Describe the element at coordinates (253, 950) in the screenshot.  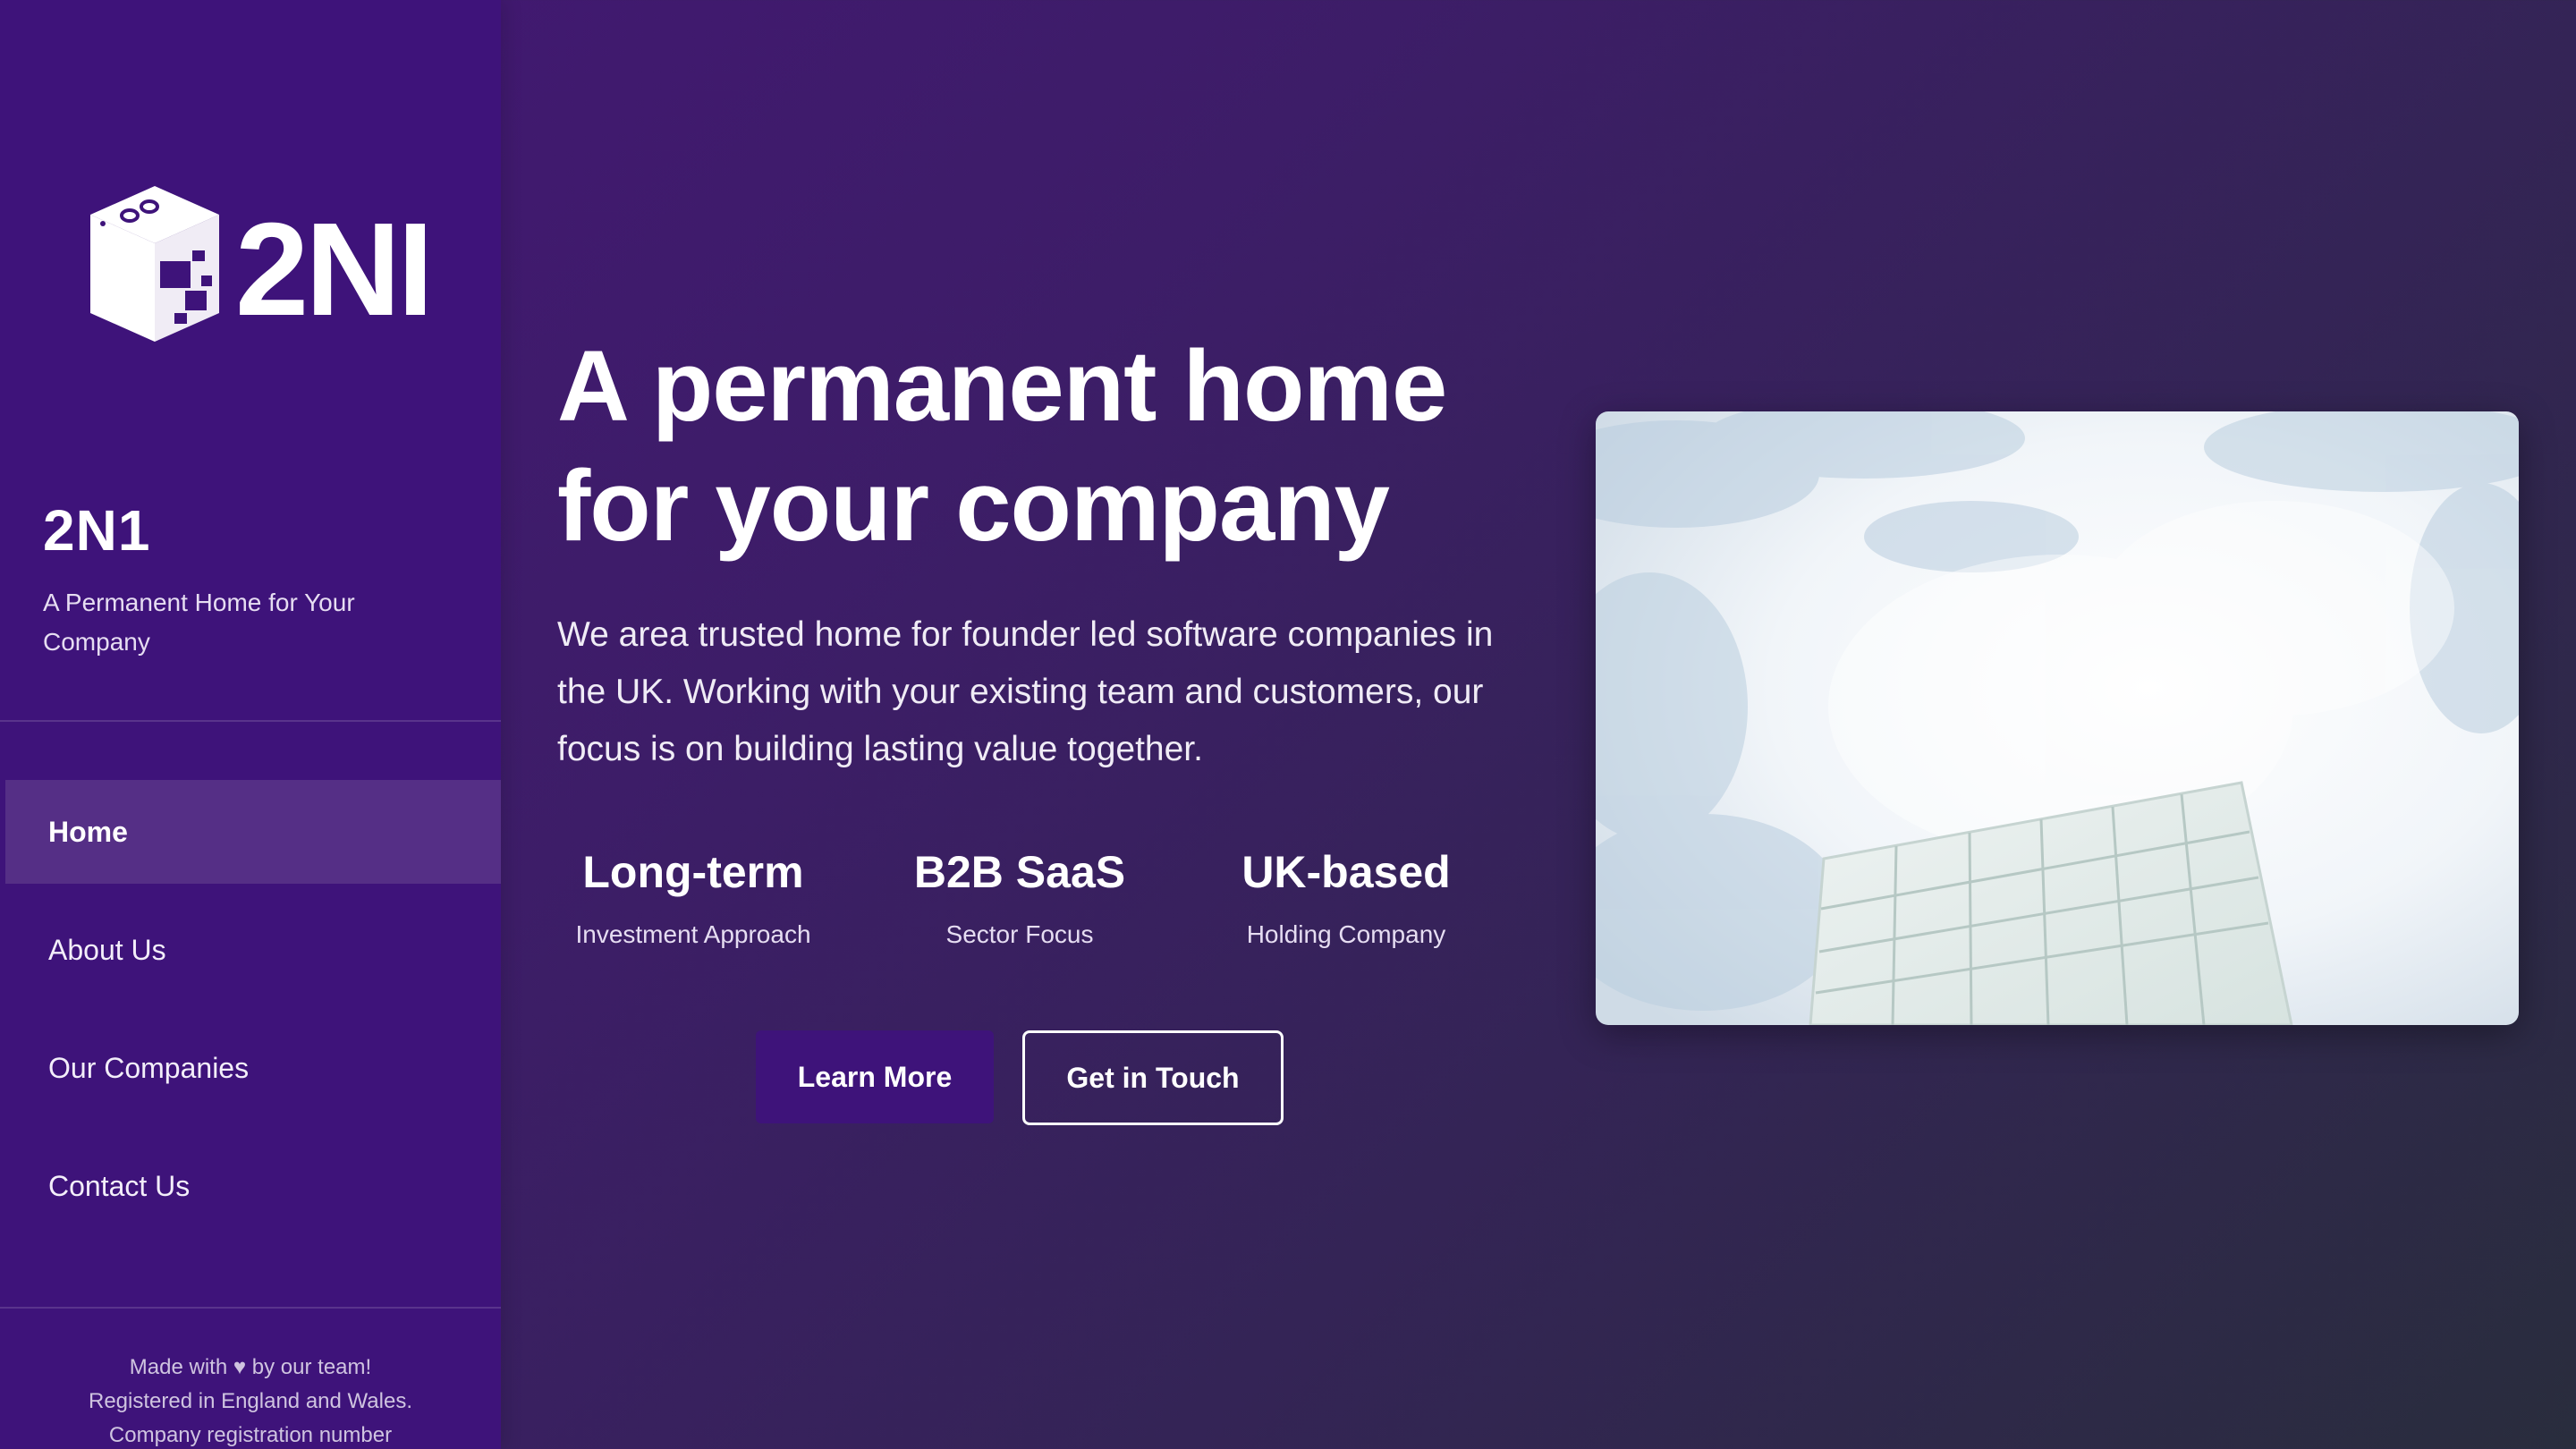
I see `nav-item-about-us: About Us` at that location.